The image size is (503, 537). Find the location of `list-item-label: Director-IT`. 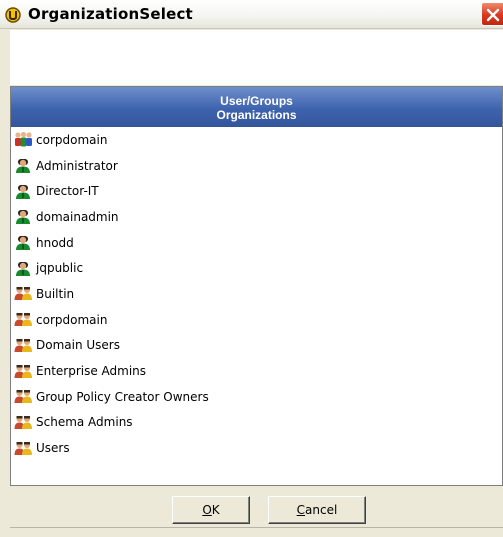

list-item-label: Director-IT is located at coordinates (67, 191).